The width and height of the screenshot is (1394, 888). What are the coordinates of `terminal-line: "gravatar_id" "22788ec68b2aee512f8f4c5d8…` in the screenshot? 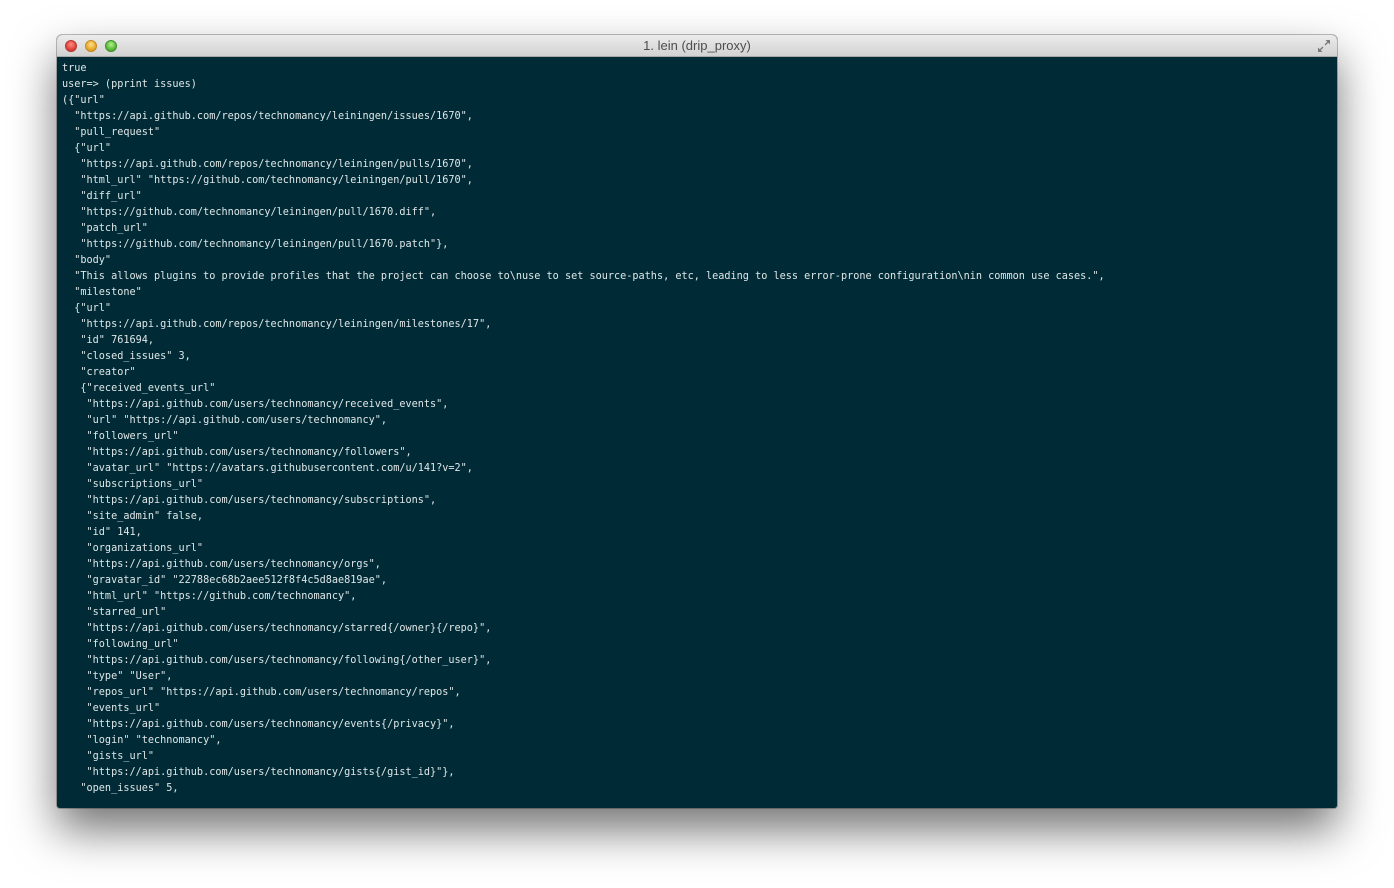 It's located at (225, 580).